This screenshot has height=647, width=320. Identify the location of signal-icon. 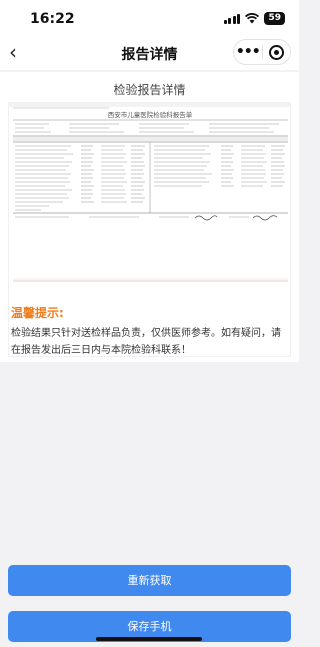
(232, 18).